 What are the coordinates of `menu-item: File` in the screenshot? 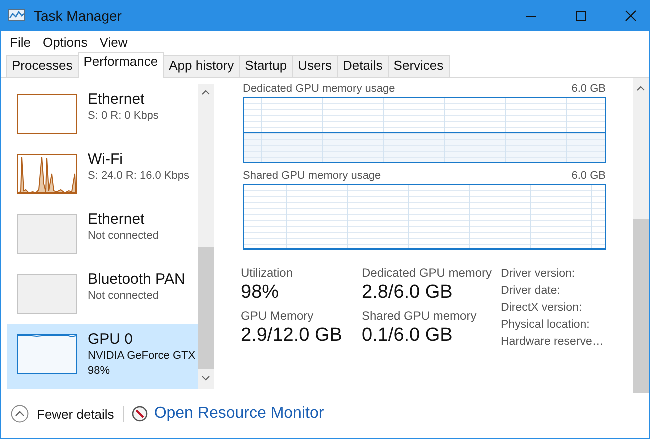 It's located at (20, 42).